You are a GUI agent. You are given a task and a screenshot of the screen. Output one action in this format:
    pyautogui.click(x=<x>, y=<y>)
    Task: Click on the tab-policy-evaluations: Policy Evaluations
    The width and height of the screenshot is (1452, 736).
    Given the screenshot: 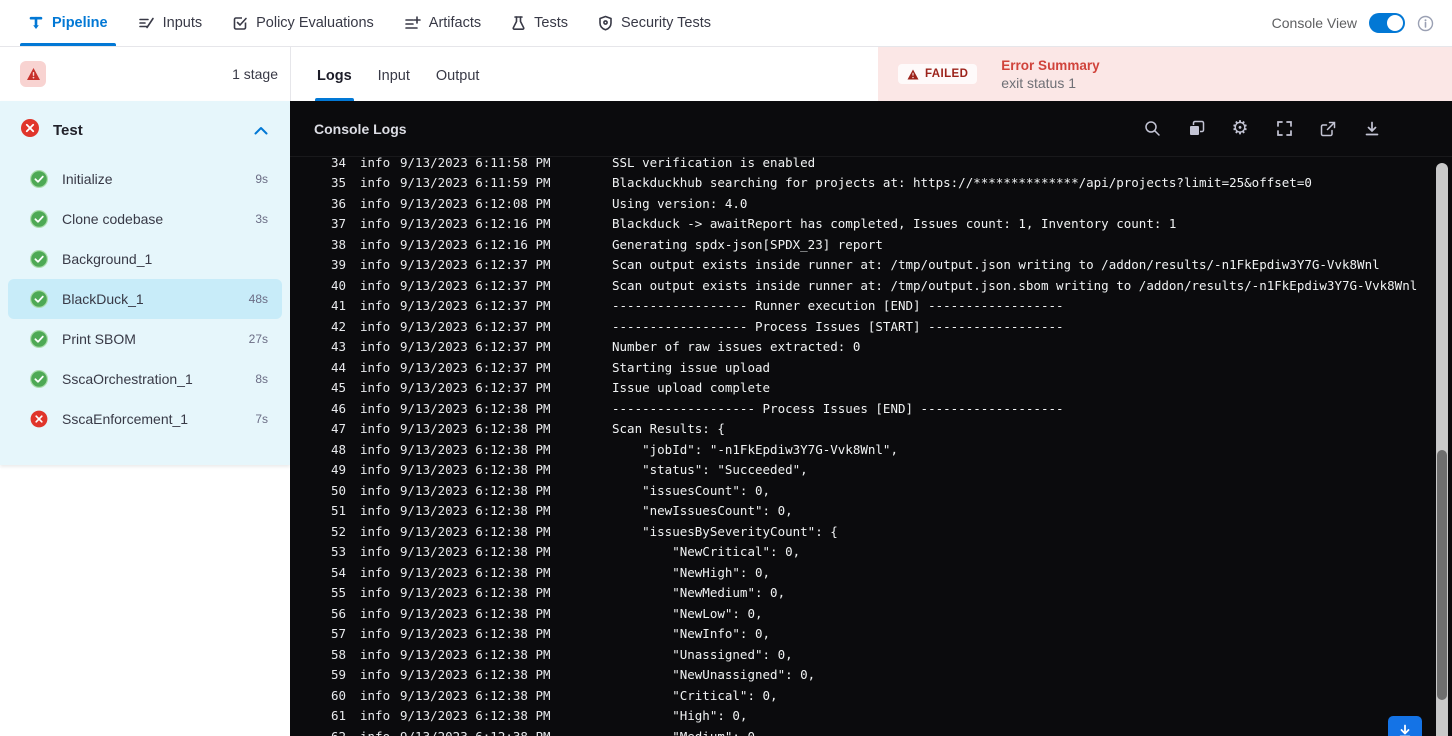 What is the action you would take?
    pyautogui.click(x=303, y=23)
    